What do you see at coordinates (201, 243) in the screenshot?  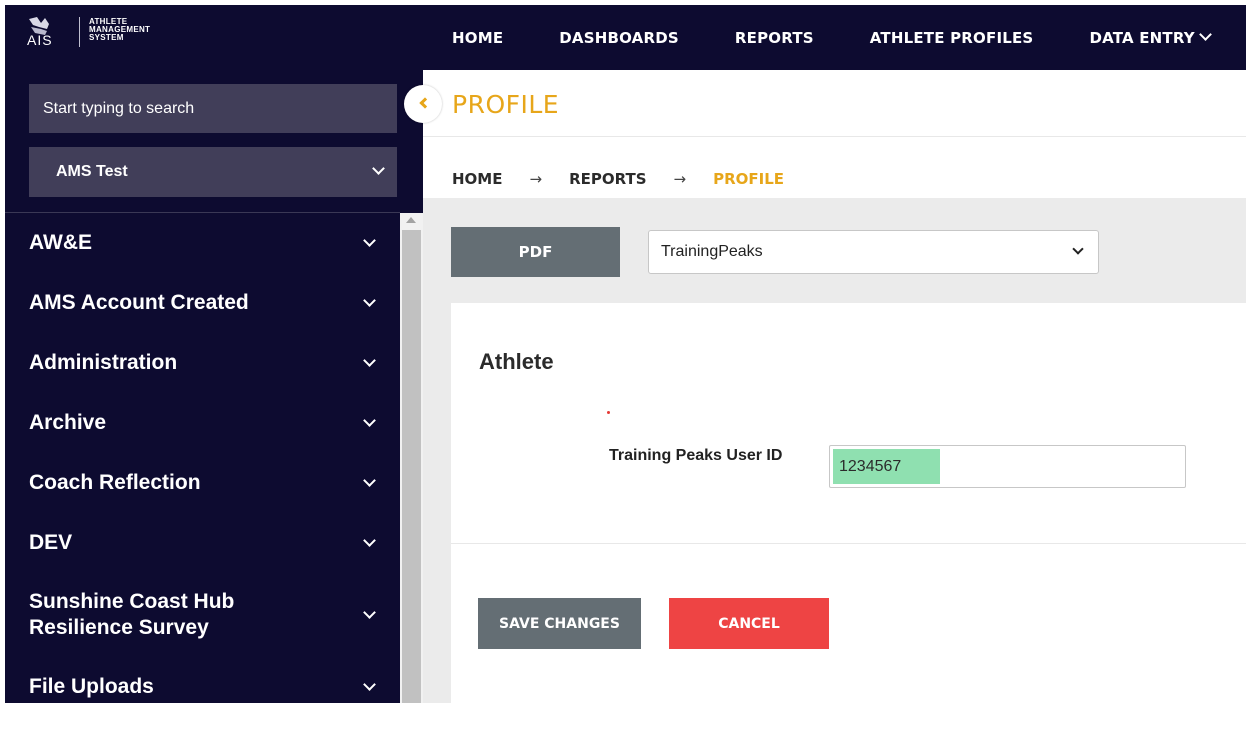 I see `sidebar-item-awe: AW&E` at bounding box center [201, 243].